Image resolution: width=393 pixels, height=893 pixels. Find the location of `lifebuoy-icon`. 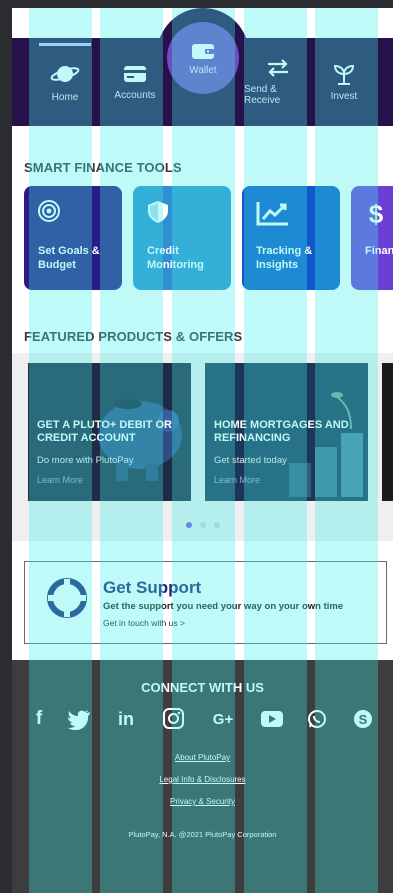

lifebuoy-icon is located at coordinates (67, 598).